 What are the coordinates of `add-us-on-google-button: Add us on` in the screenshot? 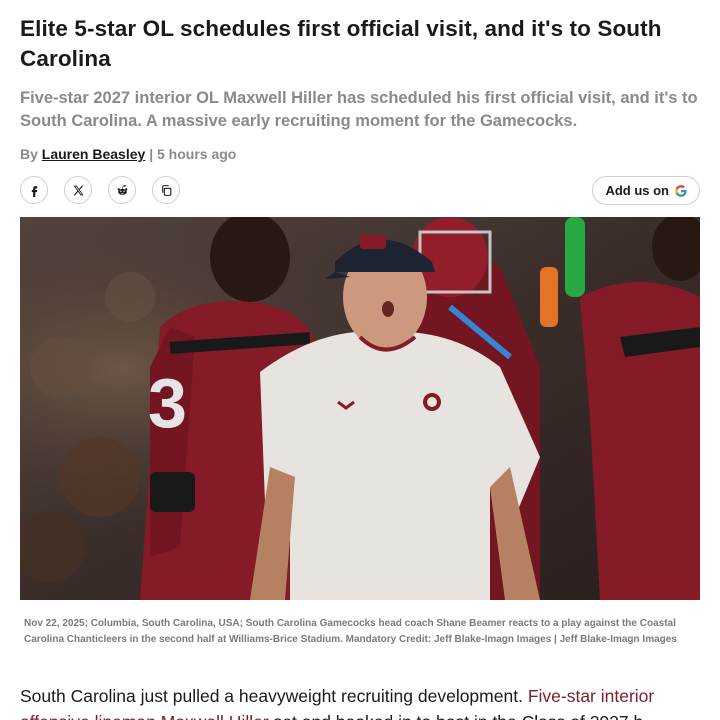 It's located at (646, 190).